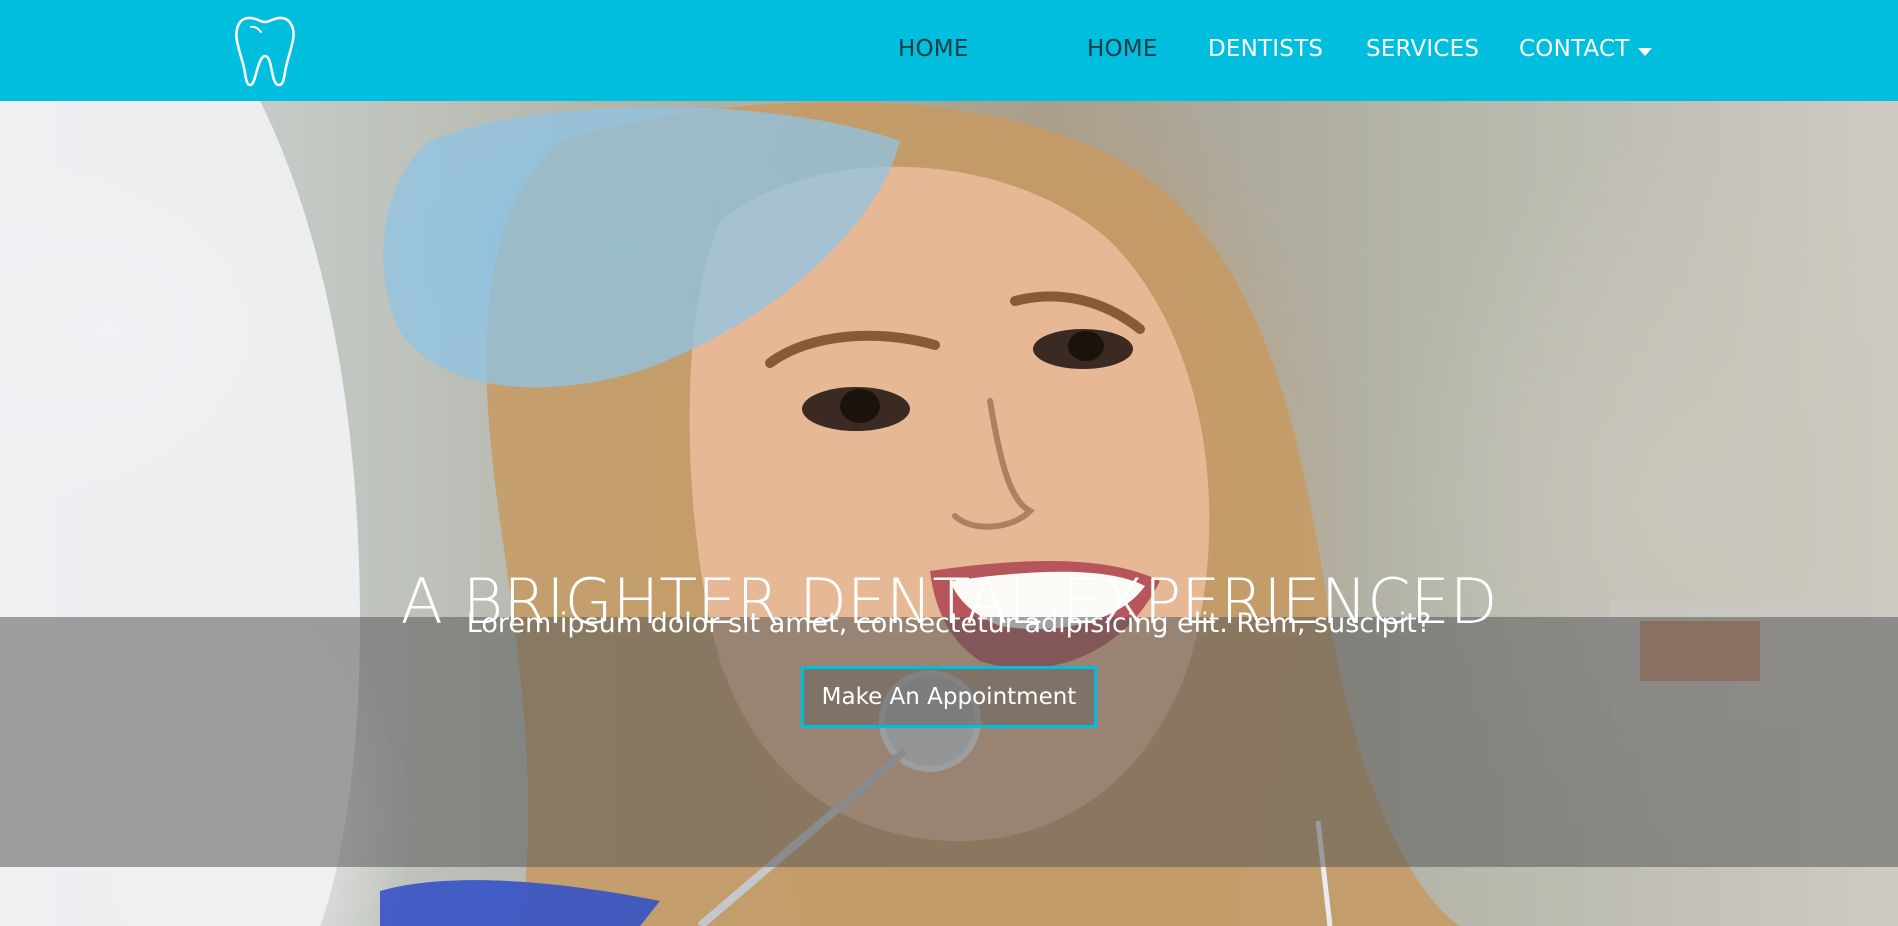 This screenshot has height=926, width=1898. What do you see at coordinates (1422, 49) in the screenshot?
I see `nav-services: SERVICES` at bounding box center [1422, 49].